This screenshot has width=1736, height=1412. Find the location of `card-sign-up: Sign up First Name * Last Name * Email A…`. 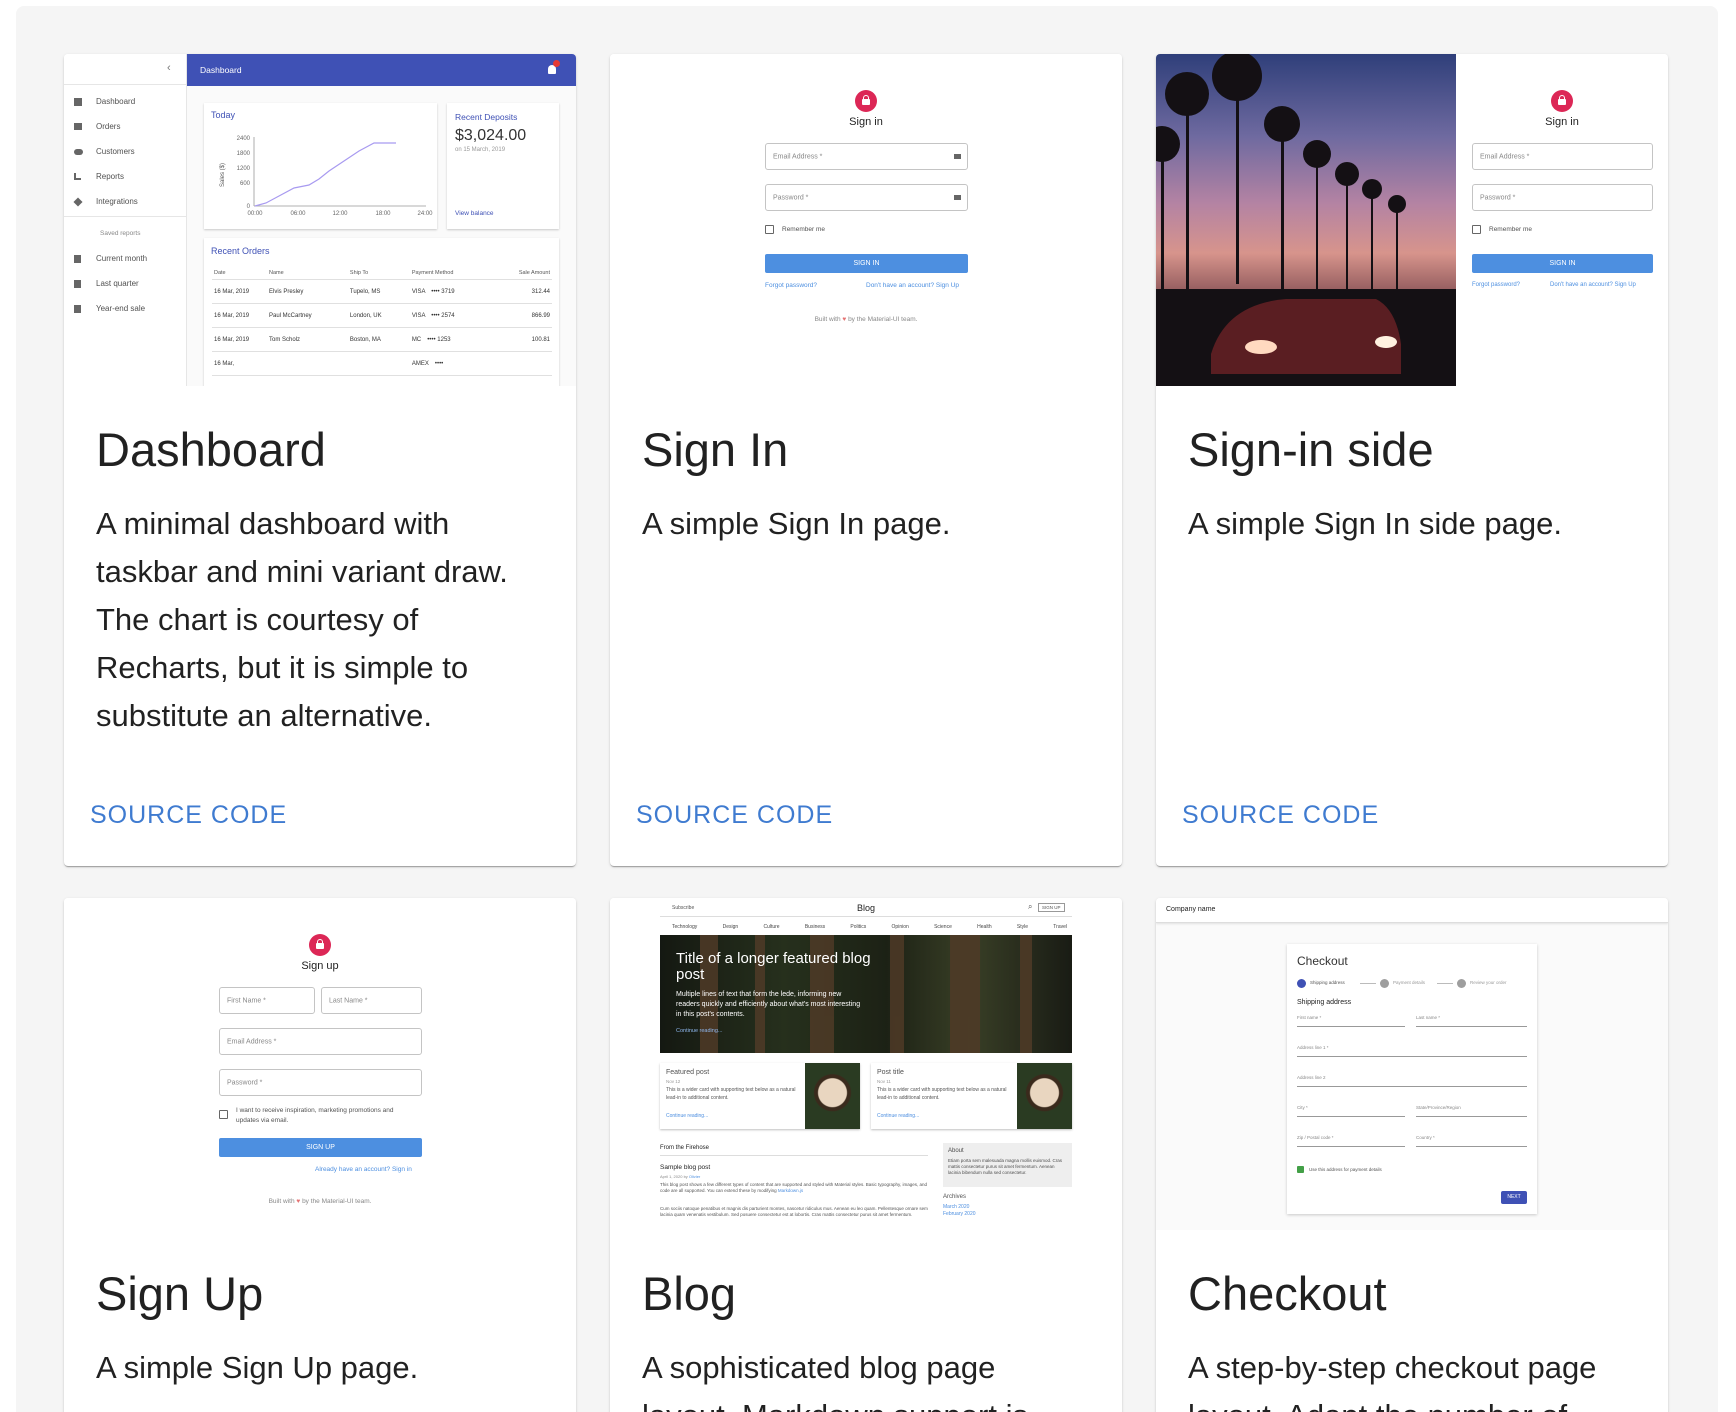

card-sign-up: Sign up First Name * Last Name * Email A… is located at coordinates (320, 1155).